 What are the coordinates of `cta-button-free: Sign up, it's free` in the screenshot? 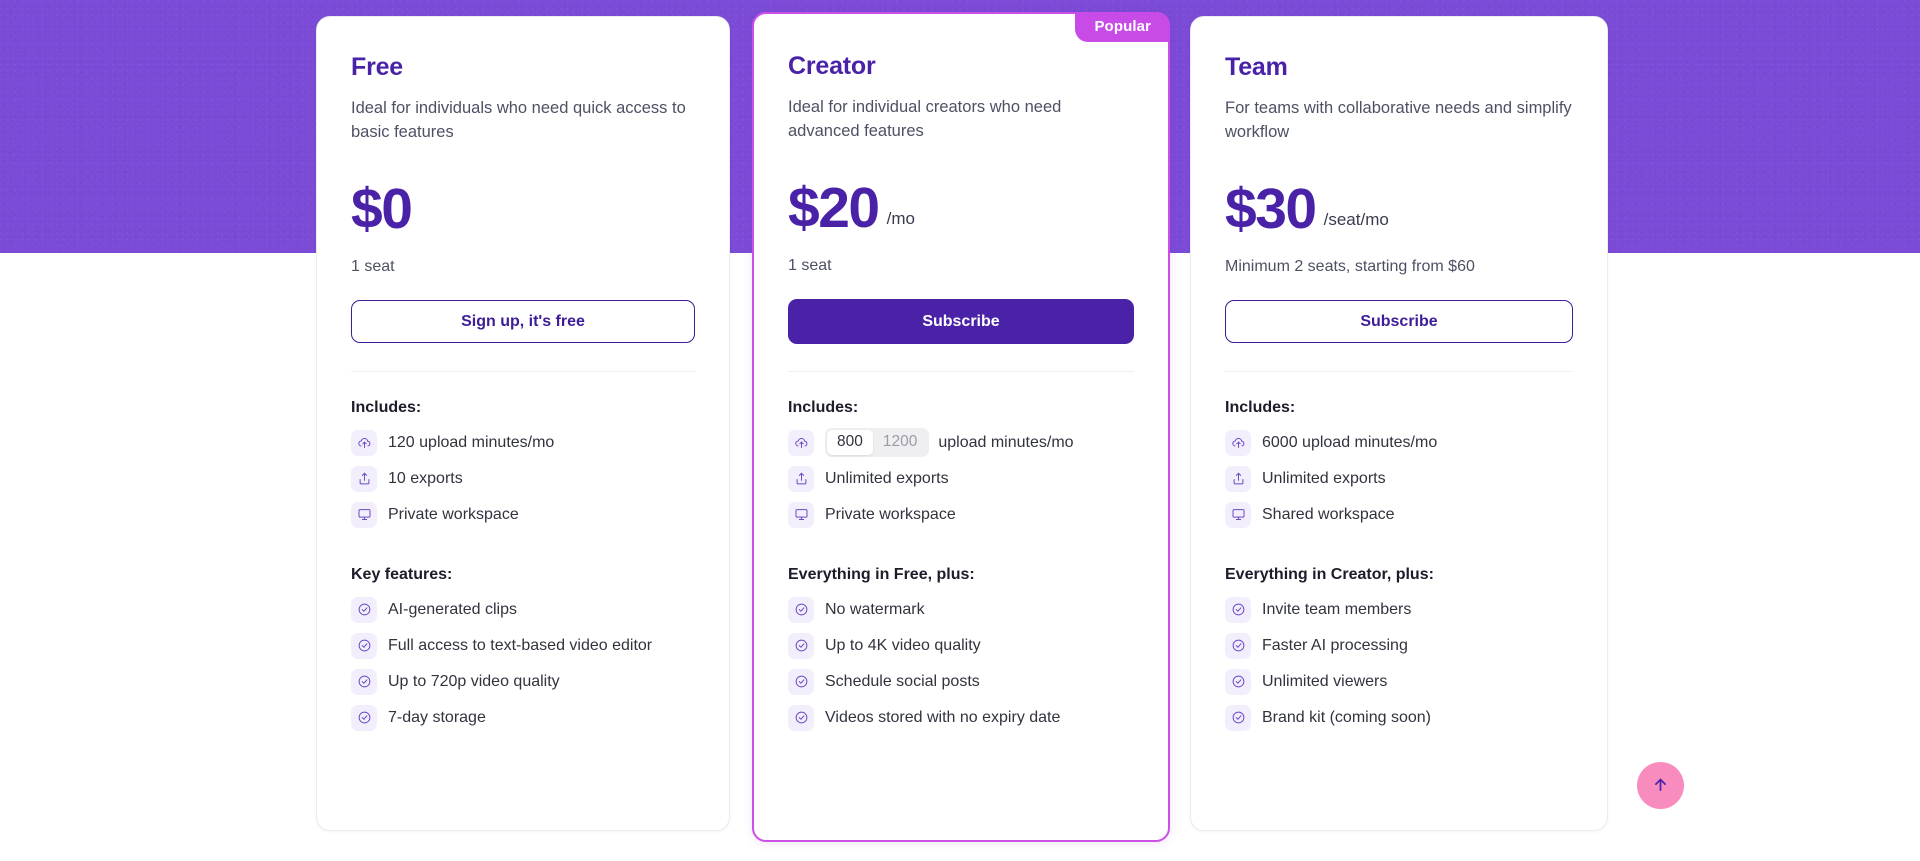 It's located at (523, 321).